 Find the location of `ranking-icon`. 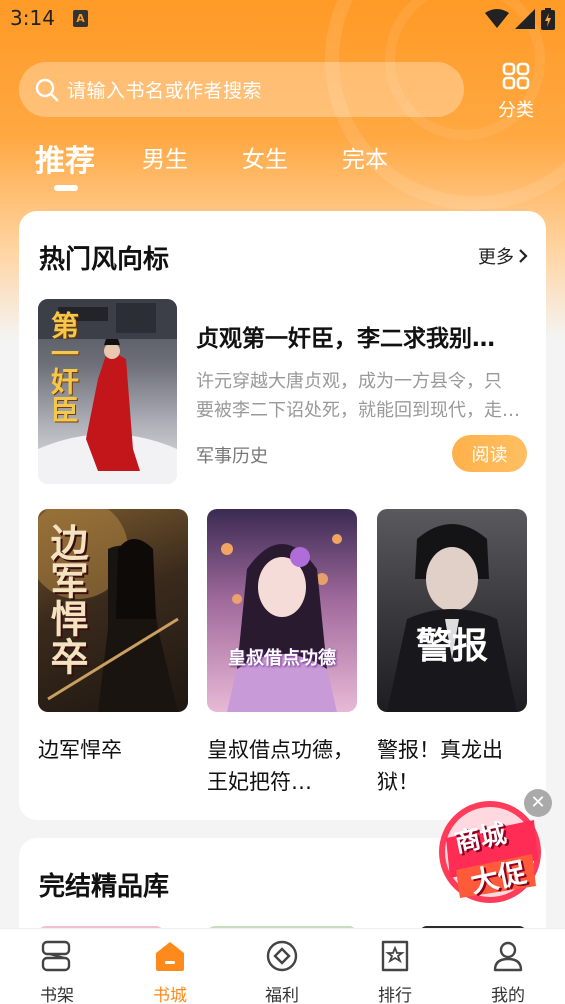

ranking-icon is located at coordinates (395, 956).